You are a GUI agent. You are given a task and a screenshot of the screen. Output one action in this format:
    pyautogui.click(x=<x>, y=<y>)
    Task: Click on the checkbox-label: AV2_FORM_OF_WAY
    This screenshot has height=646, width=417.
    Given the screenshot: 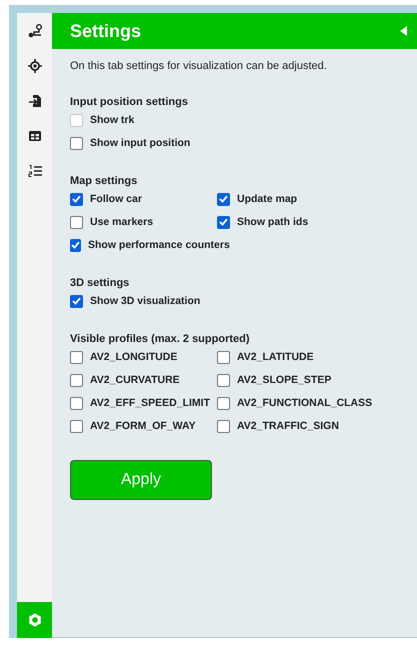 What is the action you would take?
    pyautogui.click(x=143, y=426)
    